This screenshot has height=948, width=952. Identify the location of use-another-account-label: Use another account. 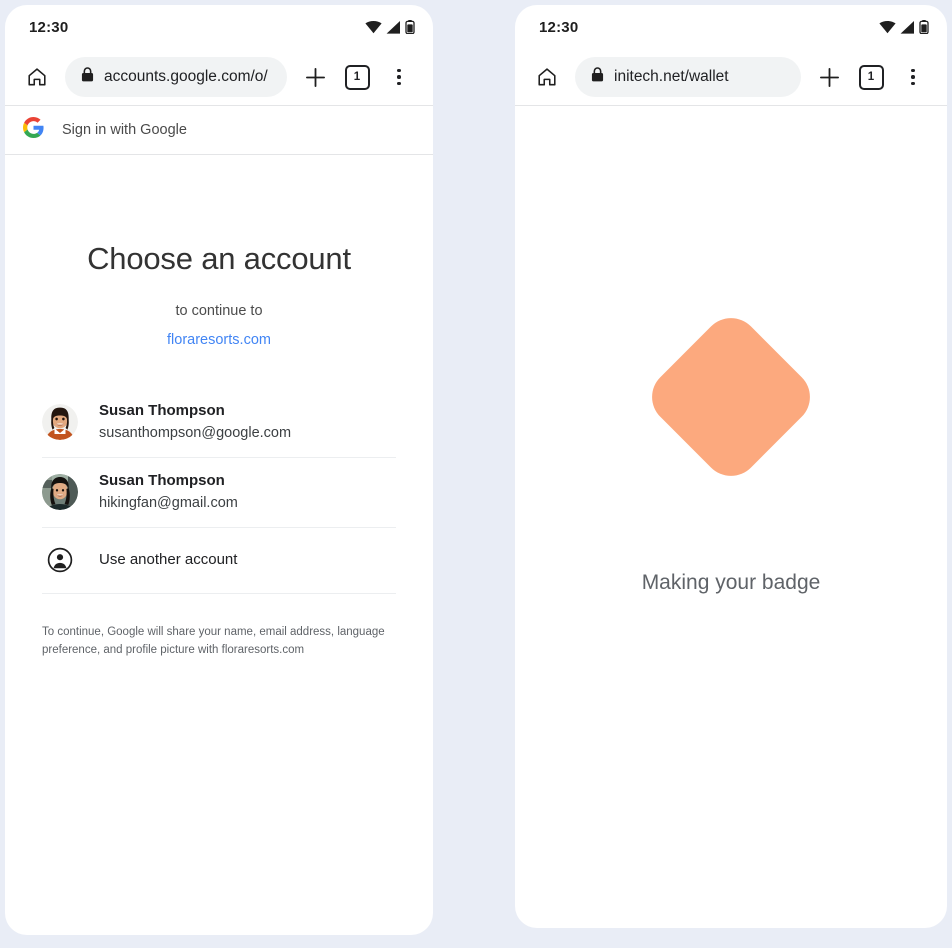
(168, 560).